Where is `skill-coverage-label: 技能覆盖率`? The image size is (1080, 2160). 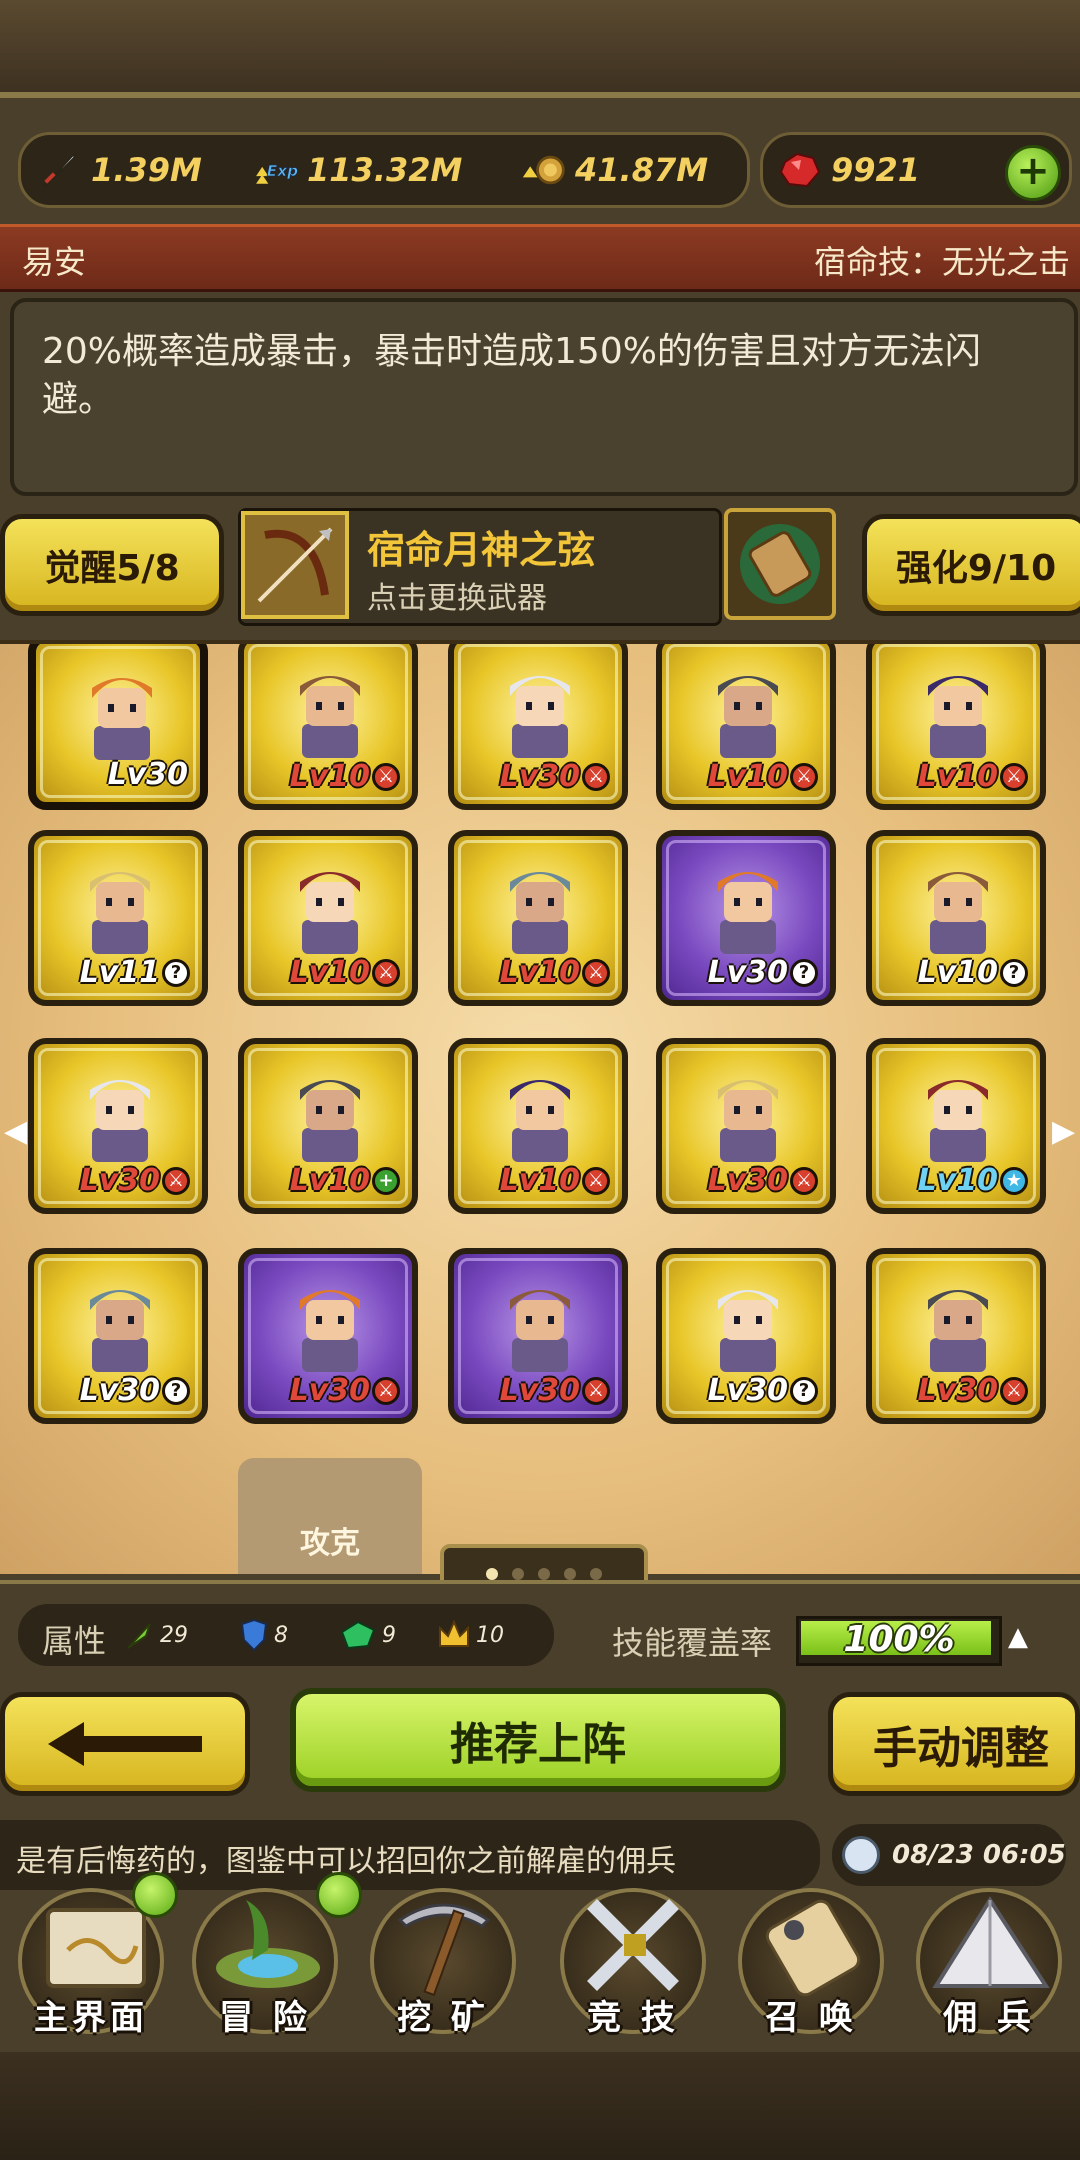 skill-coverage-label: 技能覆盖率 is located at coordinates (692, 1643).